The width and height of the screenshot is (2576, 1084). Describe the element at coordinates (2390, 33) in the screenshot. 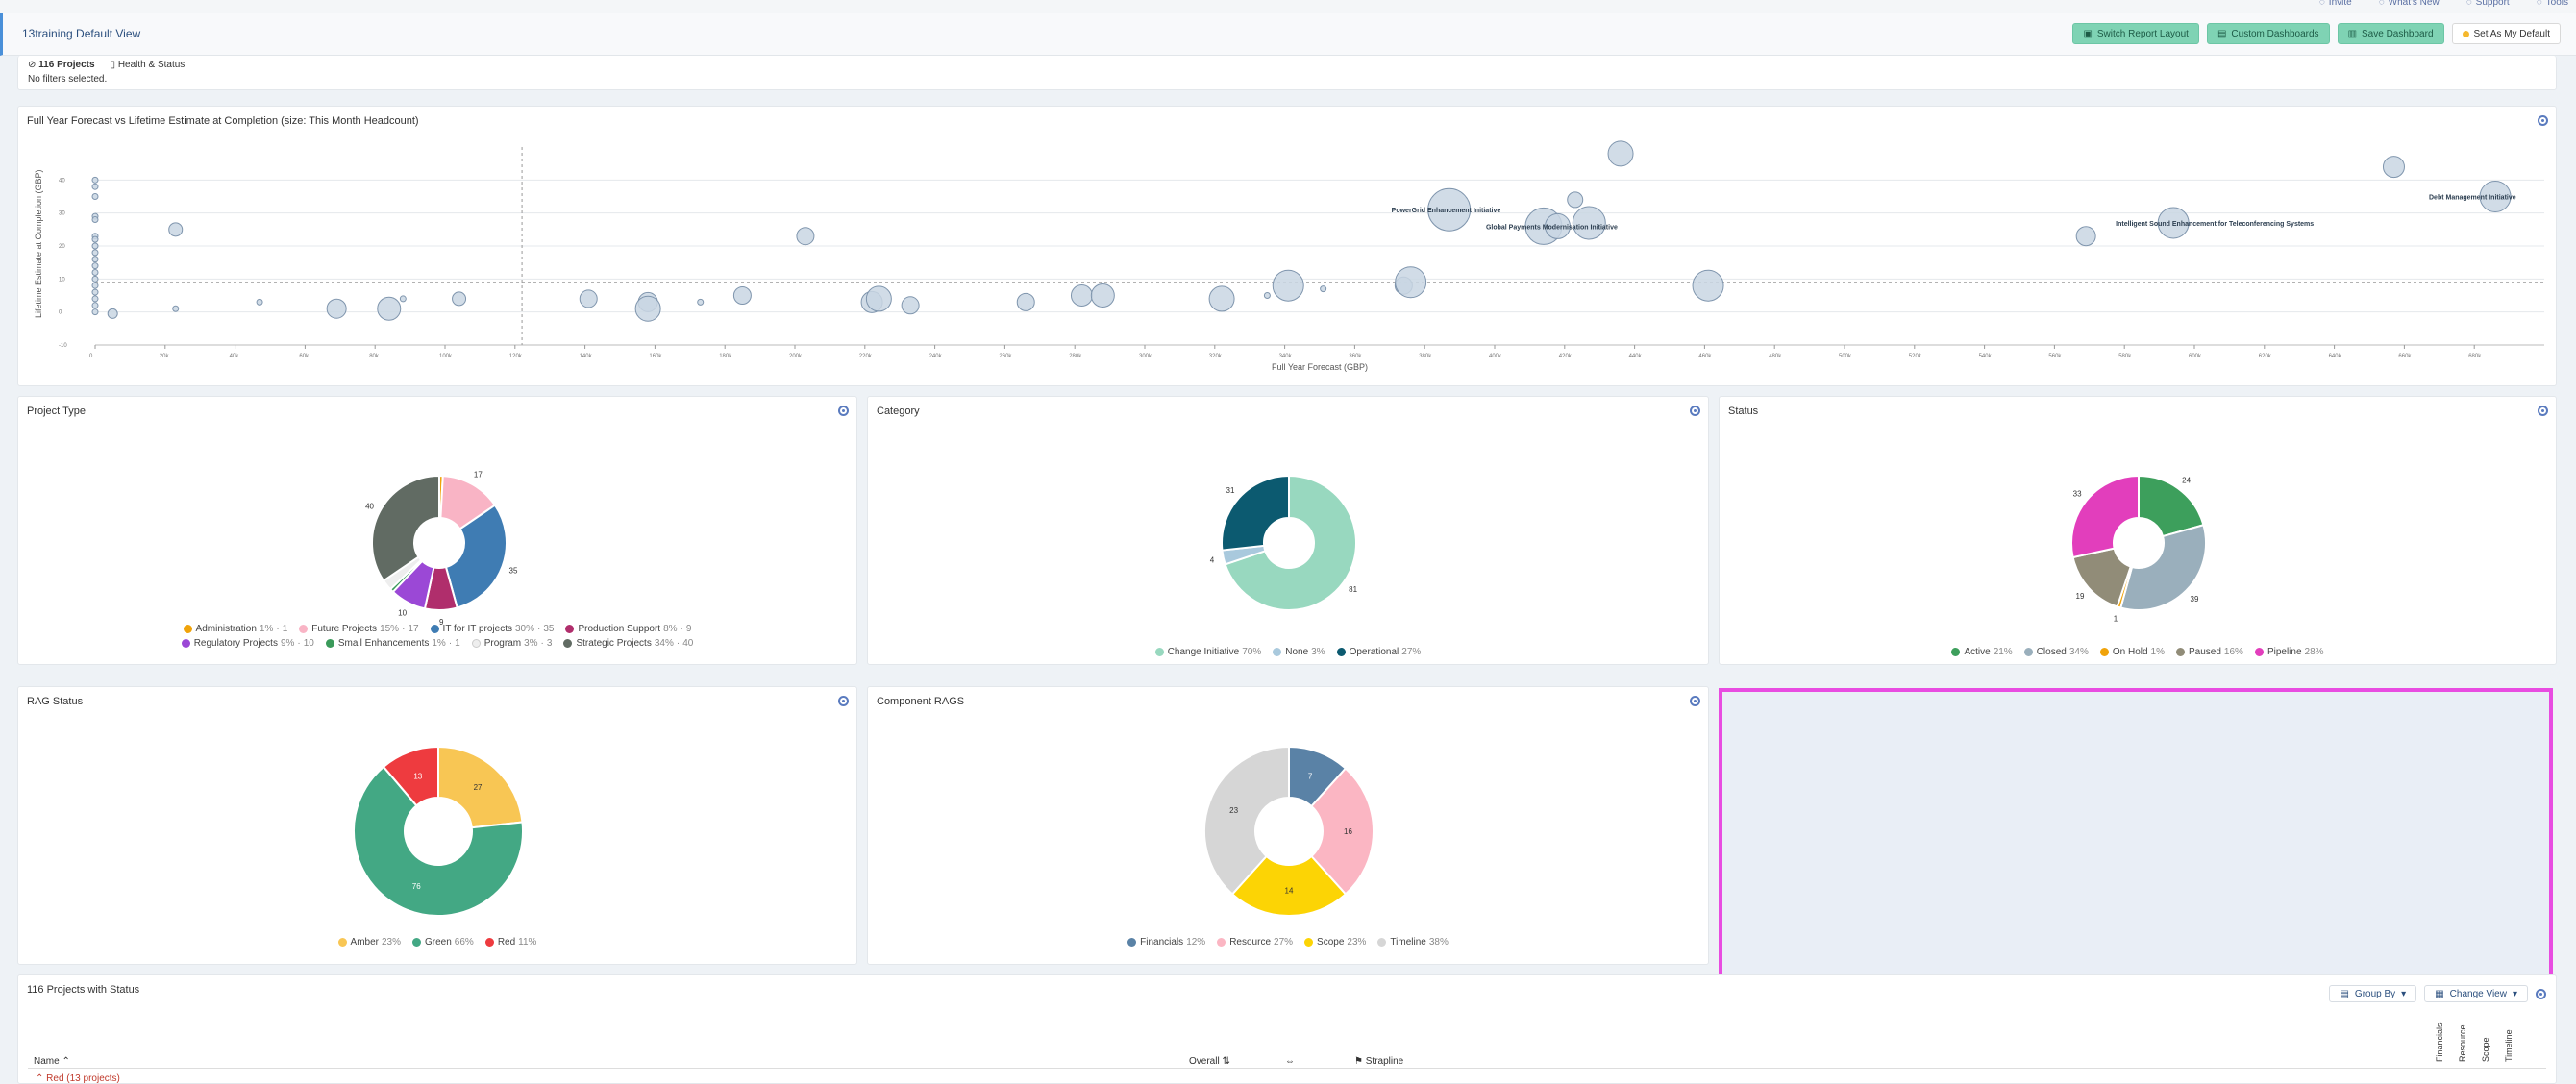

I see `save-dashboard-button: ▥ Save Dashboard` at that location.